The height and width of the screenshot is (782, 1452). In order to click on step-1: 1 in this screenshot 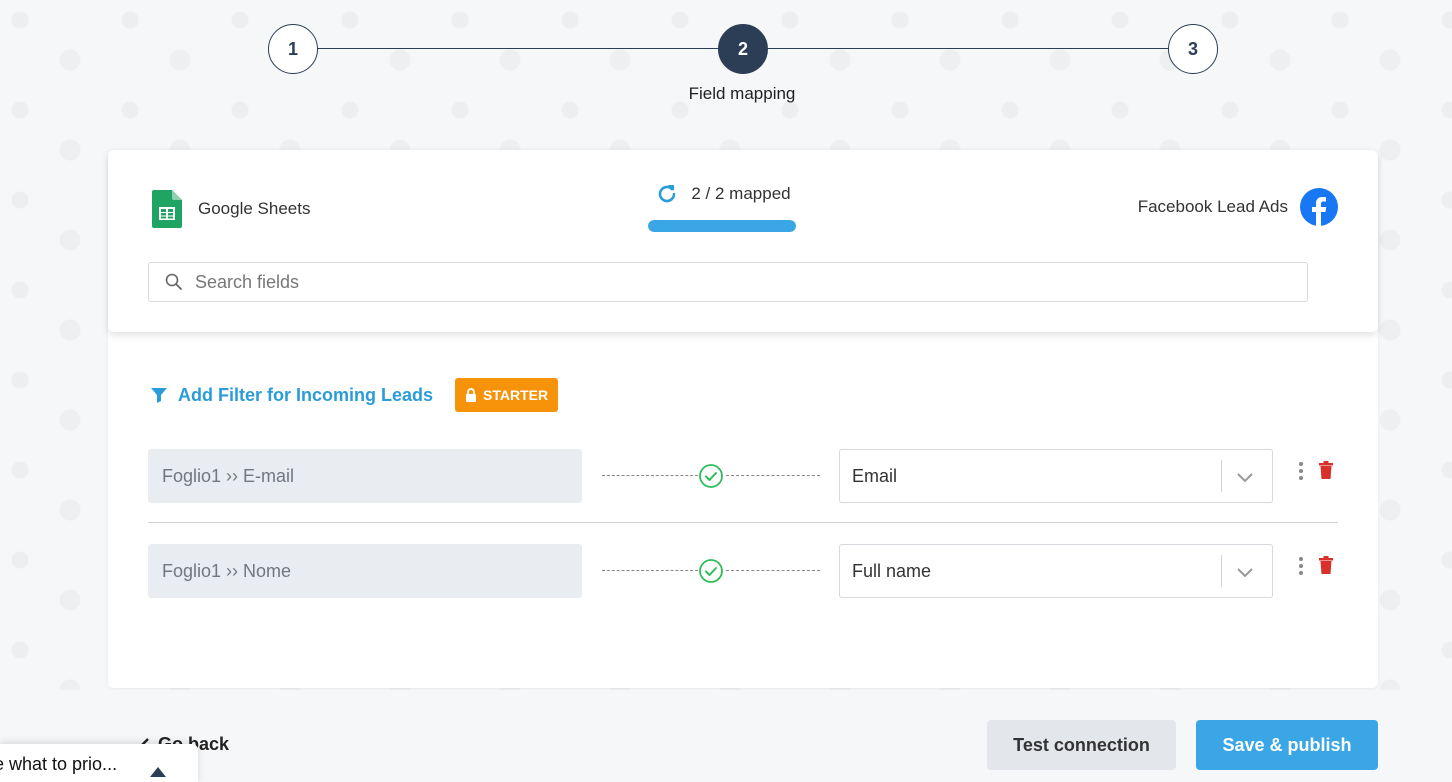, I will do `click(293, 49)`.